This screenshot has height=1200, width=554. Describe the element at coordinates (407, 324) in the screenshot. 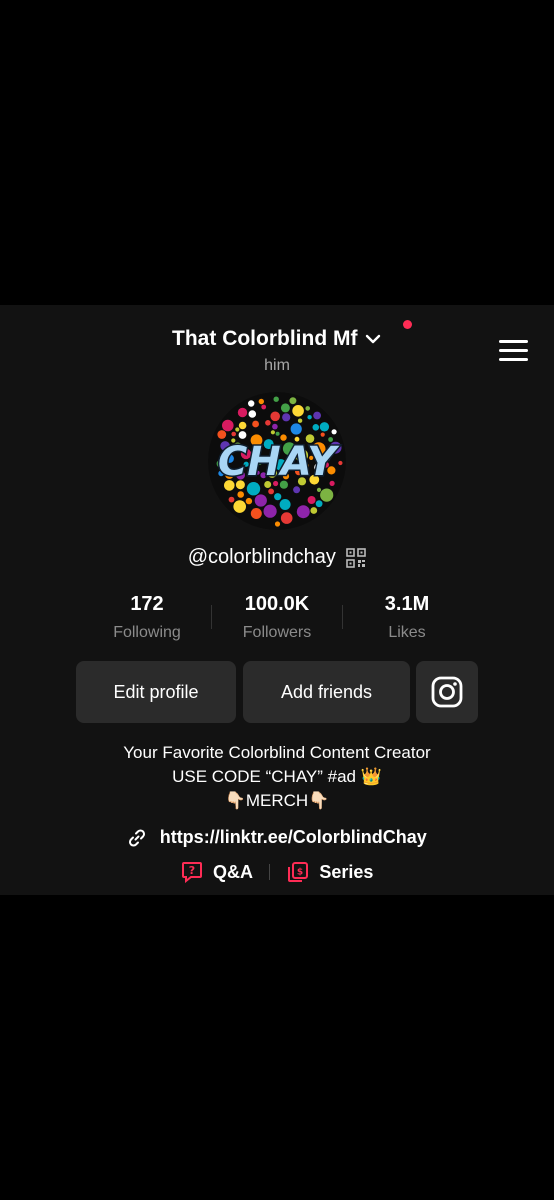

I see `notification-dot` at that location.